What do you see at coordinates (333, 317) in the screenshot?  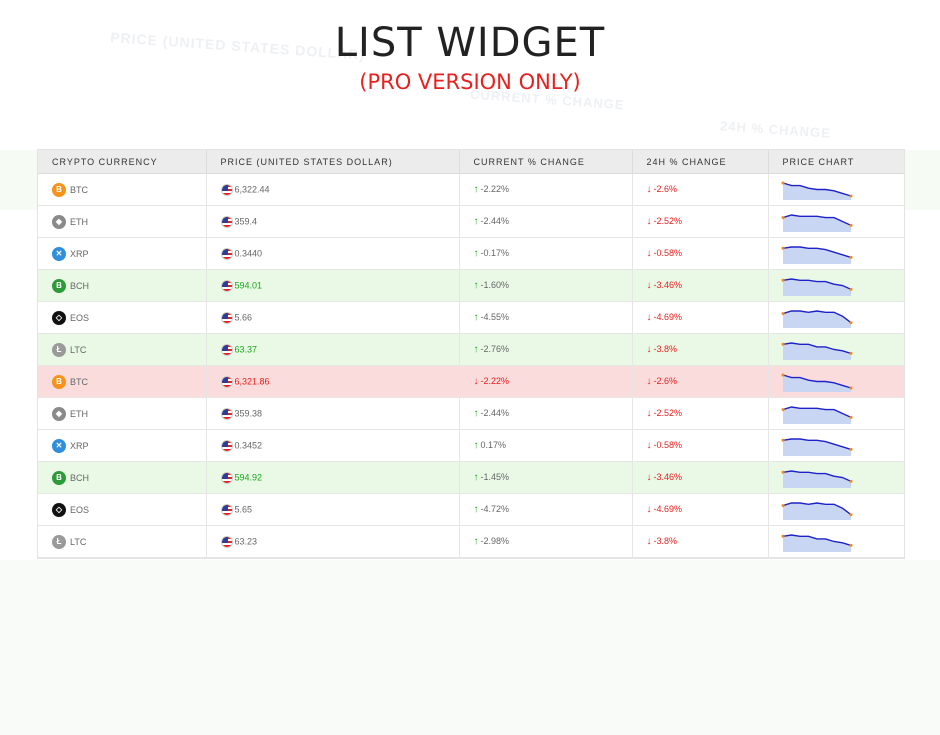 I see `price-cell: 5.66` at bounding box center [333, 317].